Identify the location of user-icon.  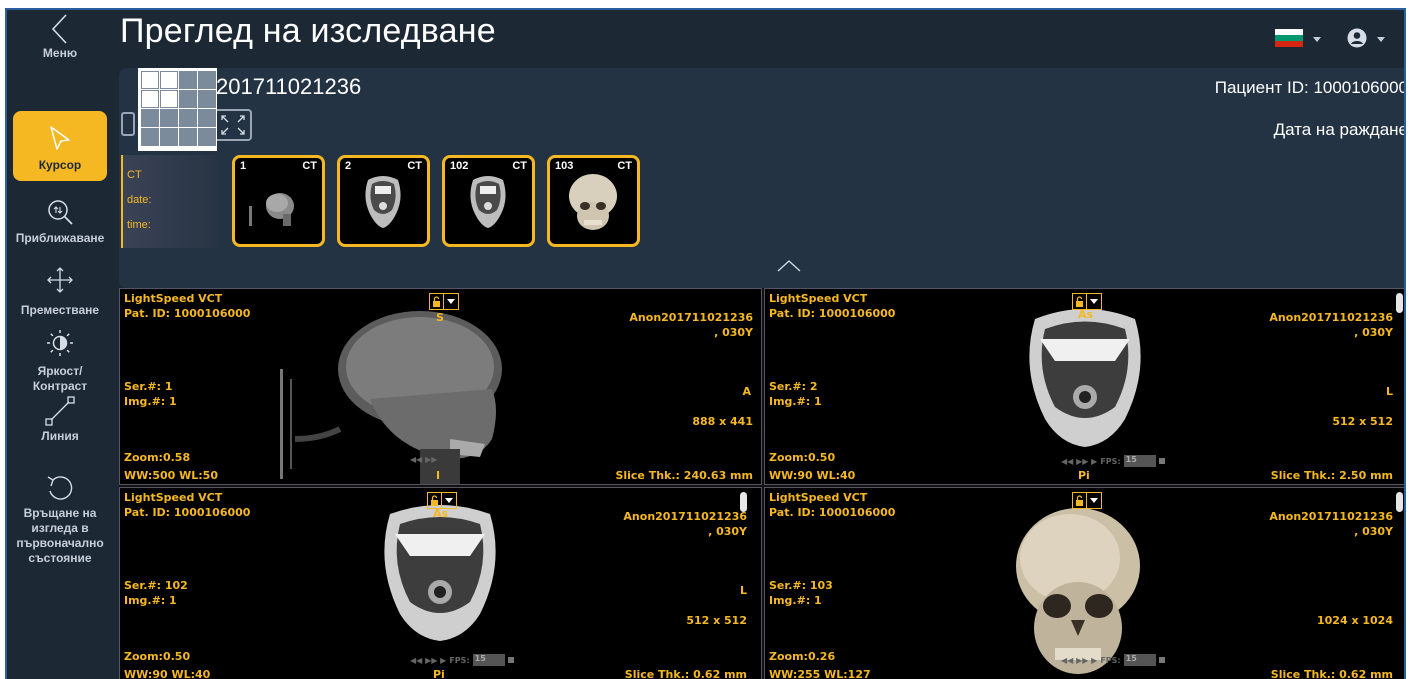
(1357, 38).